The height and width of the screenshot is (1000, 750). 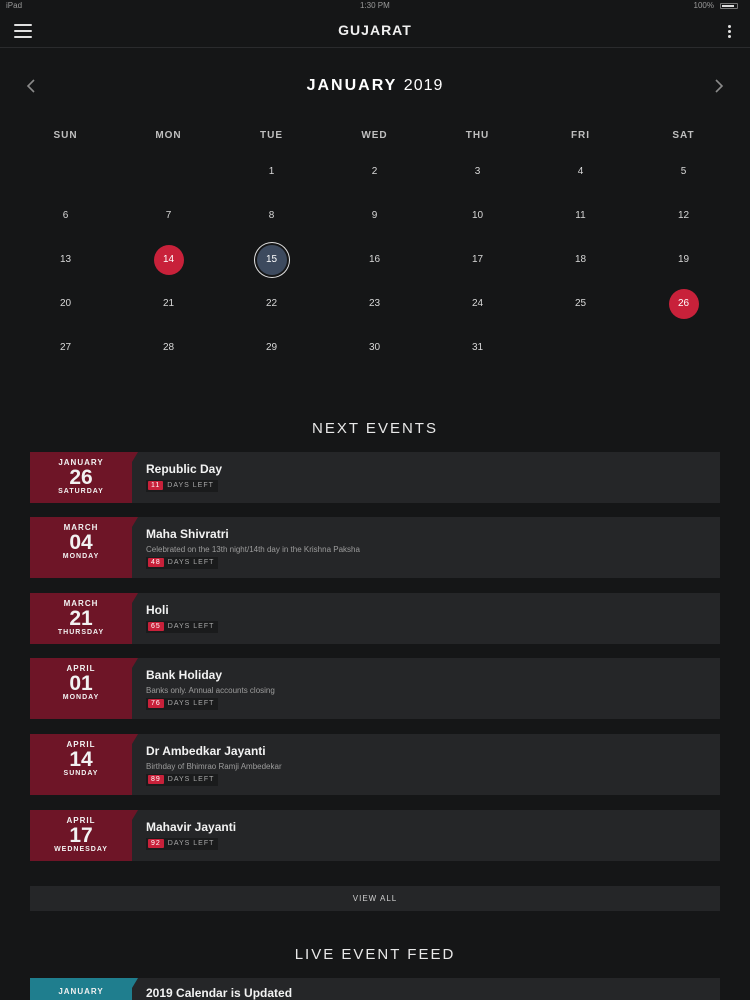 I want to click on days-left-count: 89, so click(x=156, y=779).